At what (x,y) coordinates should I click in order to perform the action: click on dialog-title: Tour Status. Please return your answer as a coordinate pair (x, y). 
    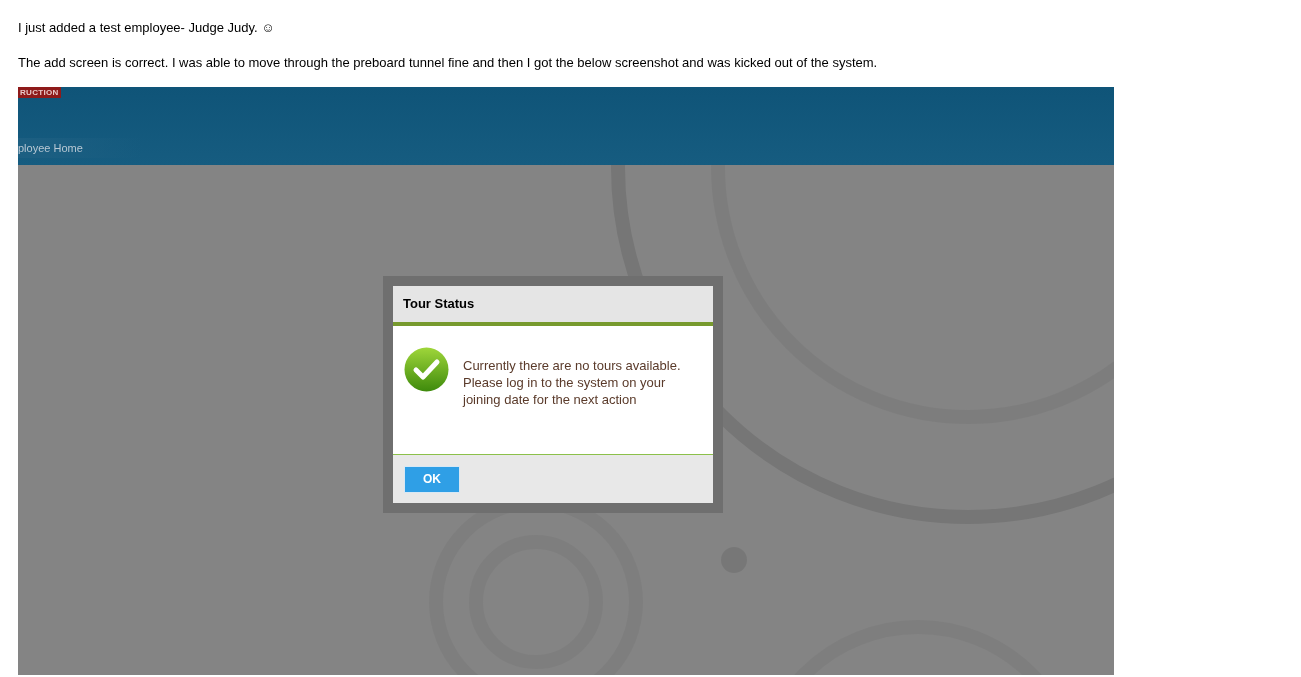
    Looking at the image, I should click on (553, 306).